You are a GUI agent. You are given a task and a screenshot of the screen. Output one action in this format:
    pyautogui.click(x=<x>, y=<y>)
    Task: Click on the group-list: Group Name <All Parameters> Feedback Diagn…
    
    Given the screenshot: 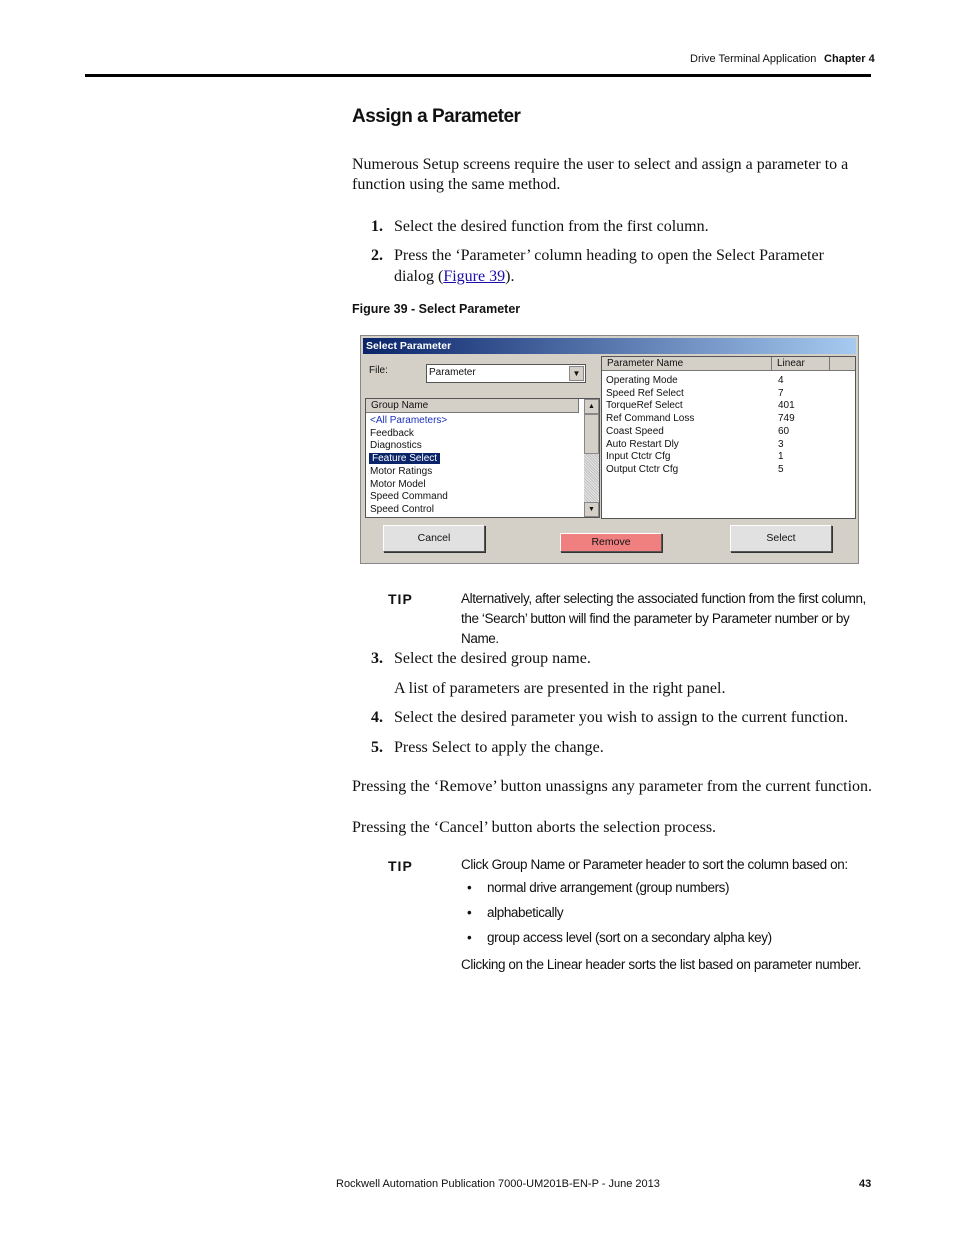 What is the action you would take?
    pyautogui.click(x=482, y=458)
    